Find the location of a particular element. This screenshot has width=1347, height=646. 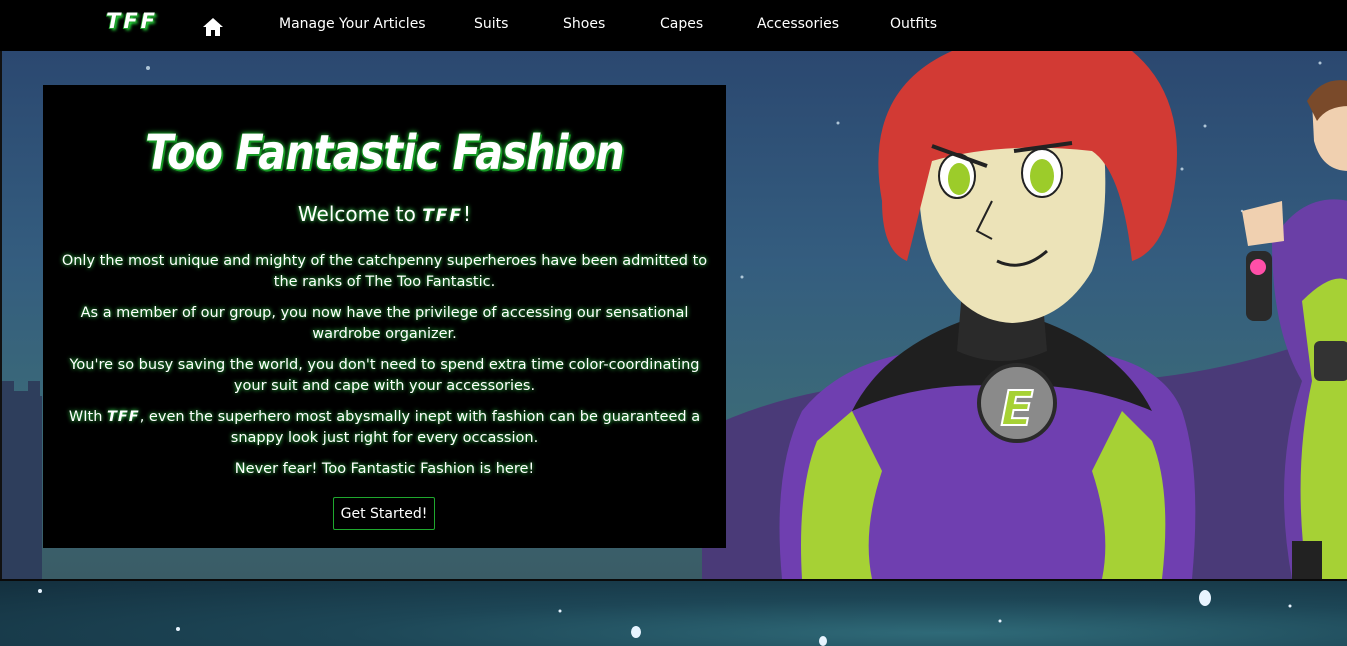

nav-shoes: Shoes is located at coordinates (584, 24).